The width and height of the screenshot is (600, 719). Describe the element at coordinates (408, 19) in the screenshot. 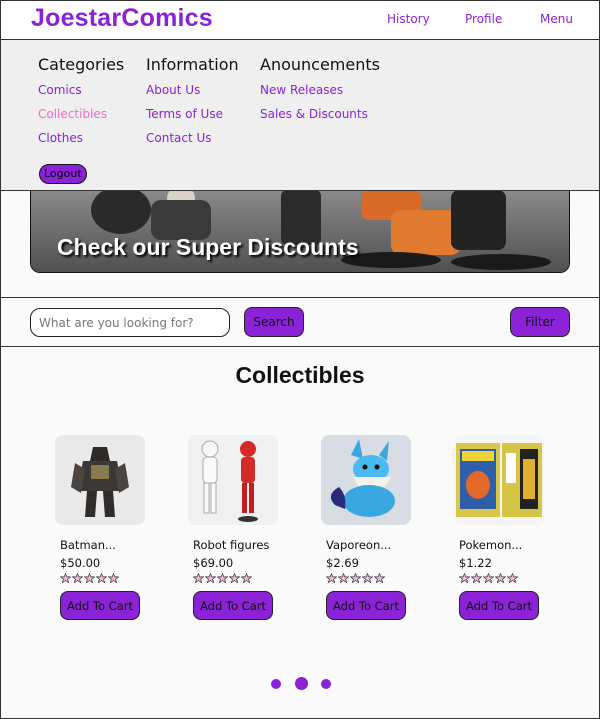

I see `nav-link-history: History` at that location.